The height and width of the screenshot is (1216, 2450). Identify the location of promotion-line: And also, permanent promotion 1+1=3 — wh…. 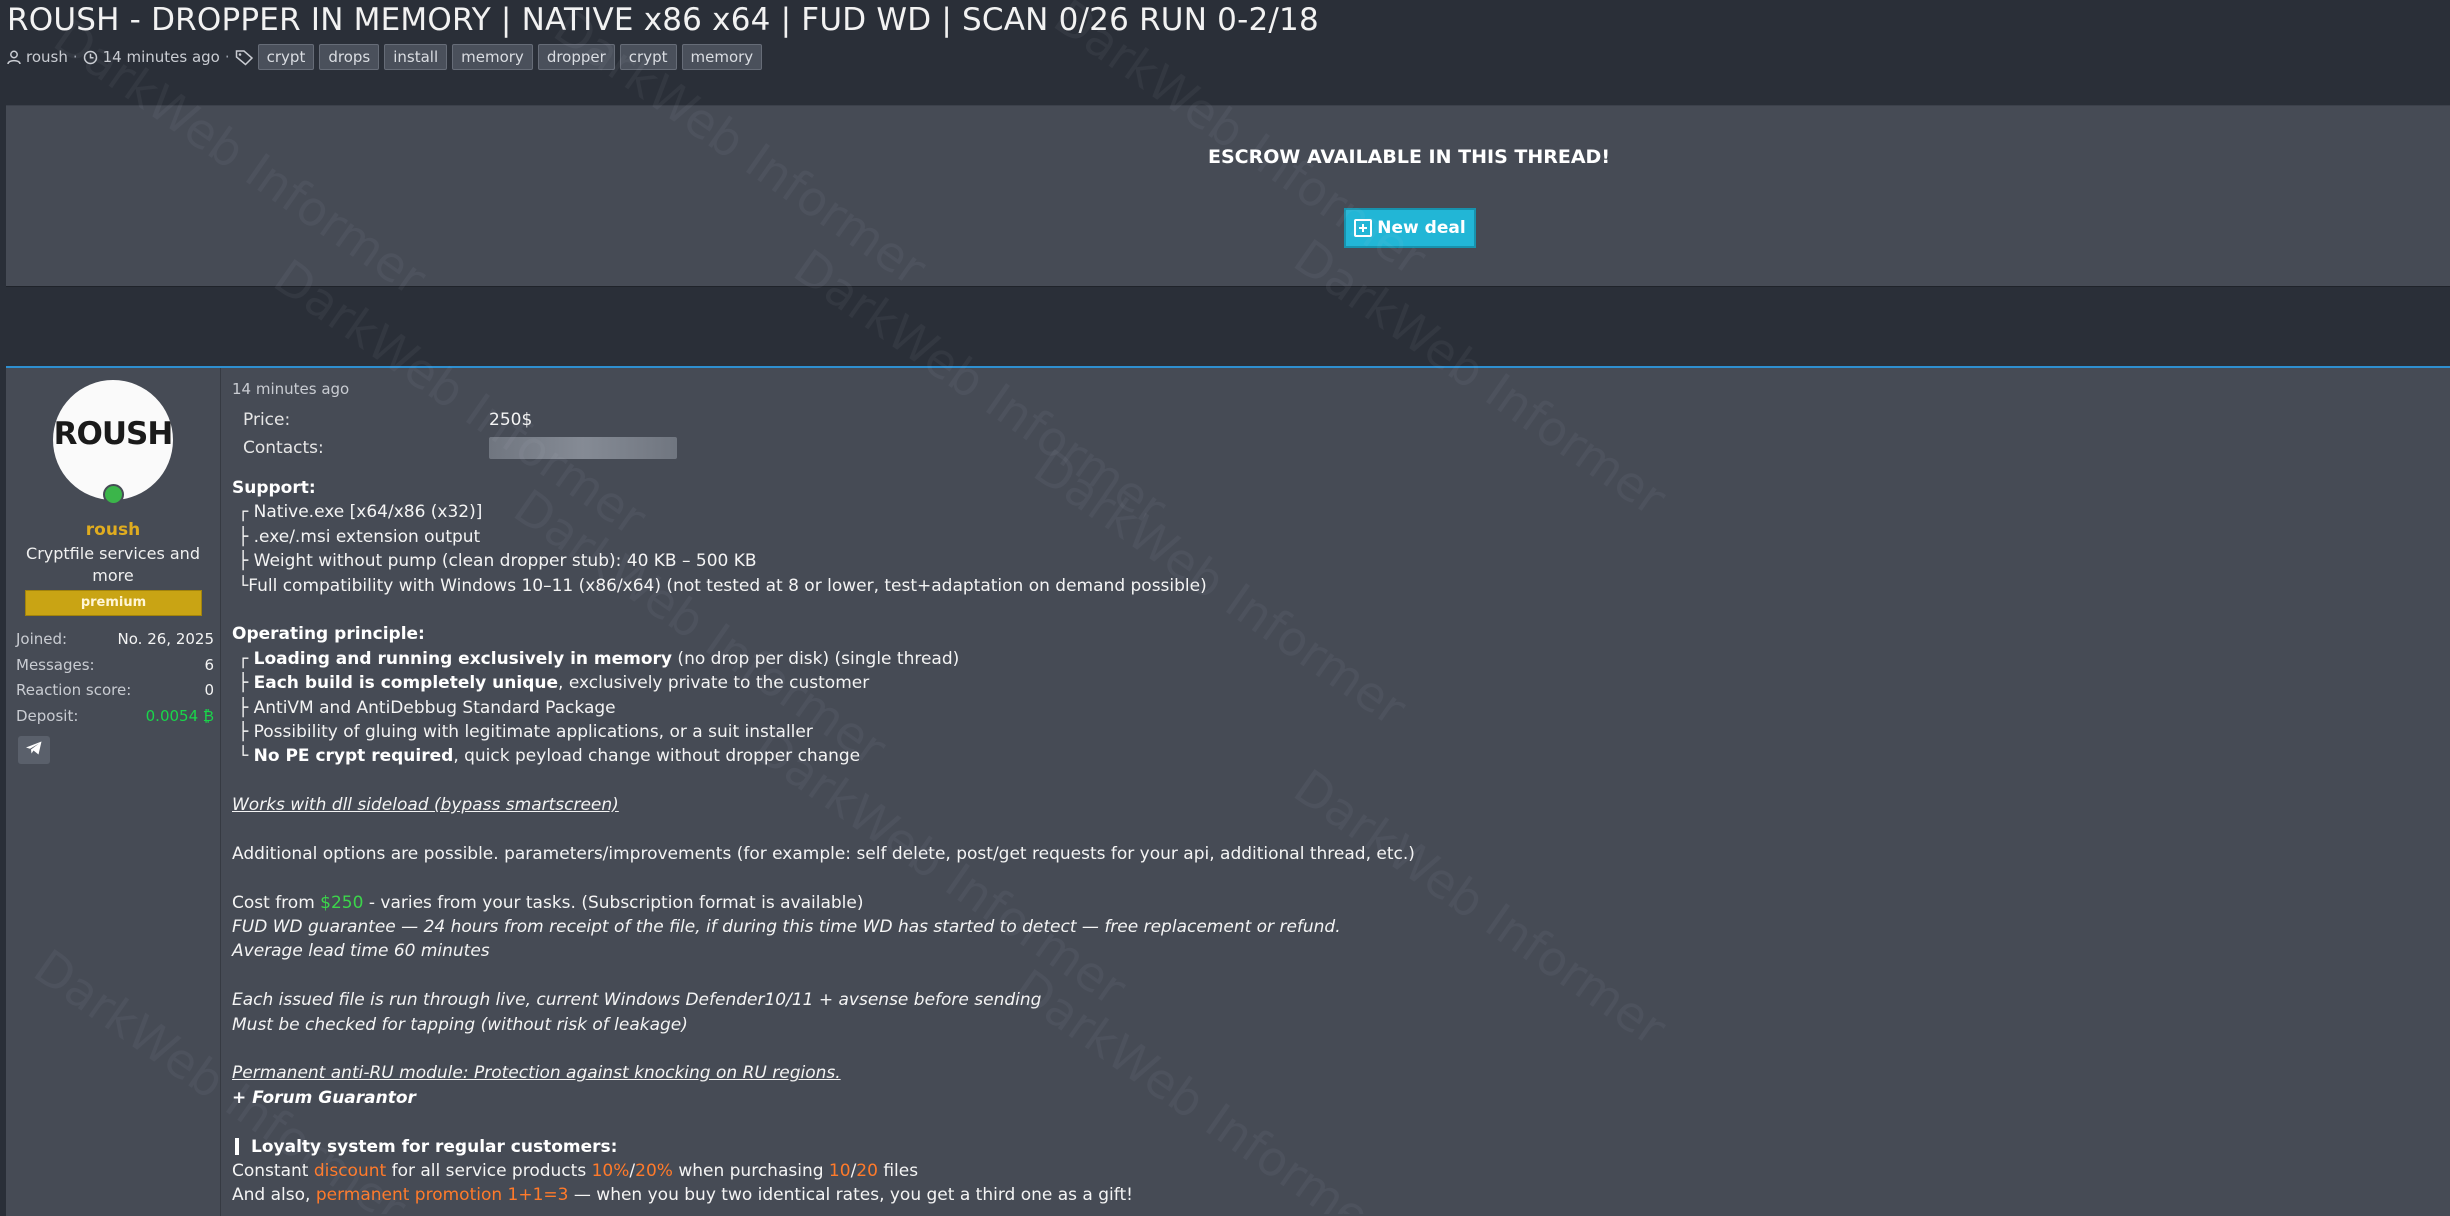
(1332, 1195).